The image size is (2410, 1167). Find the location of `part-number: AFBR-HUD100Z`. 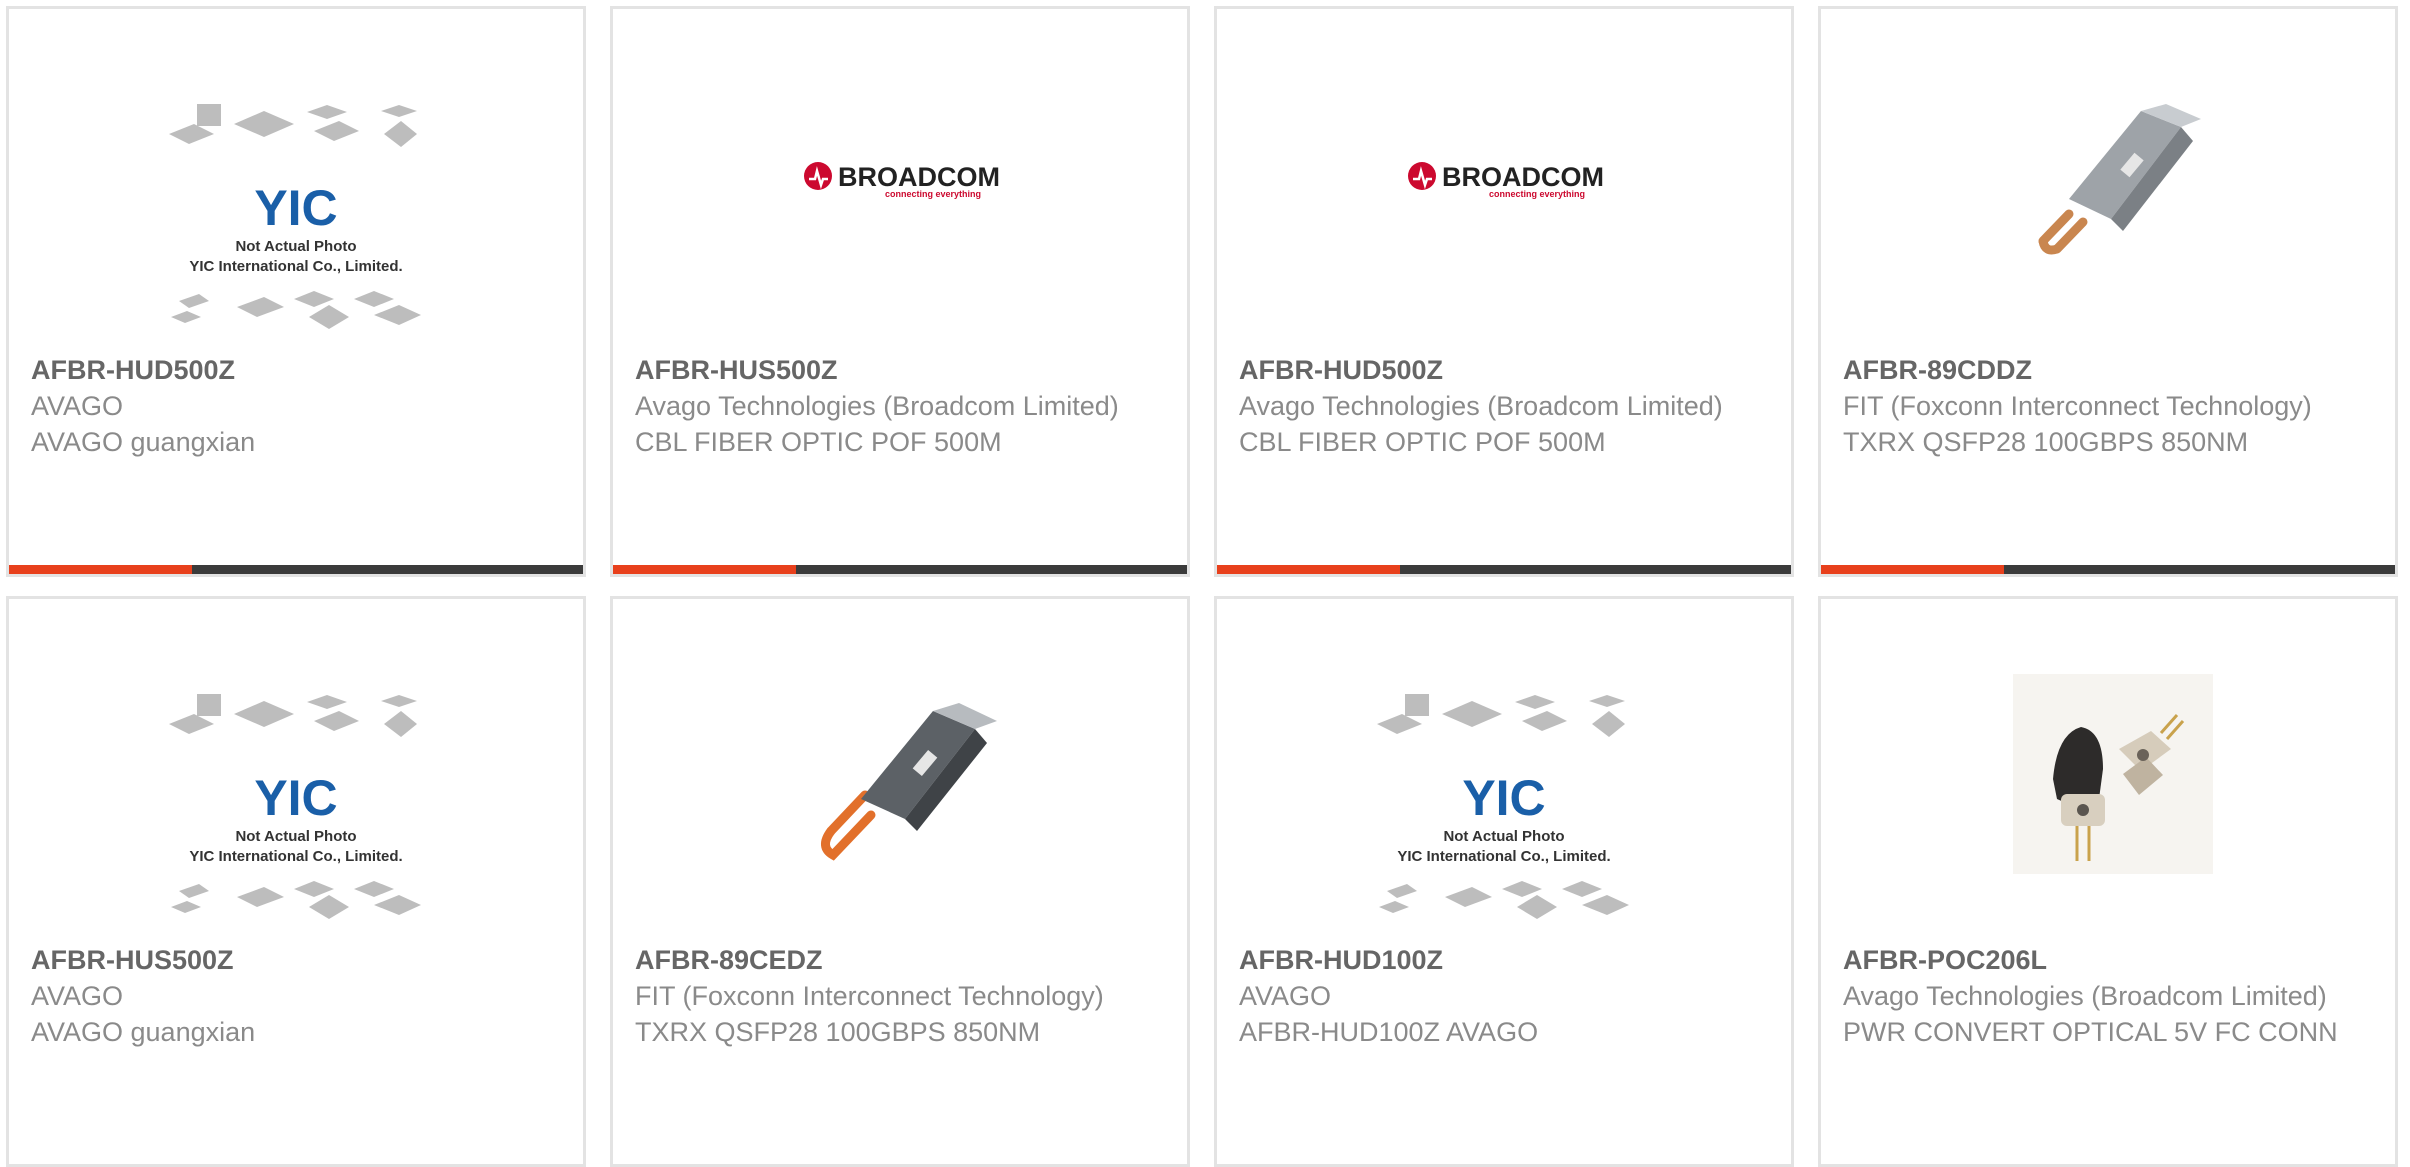

part-number: AFBR-HUD100Z is located at coordinates (1504, 960).